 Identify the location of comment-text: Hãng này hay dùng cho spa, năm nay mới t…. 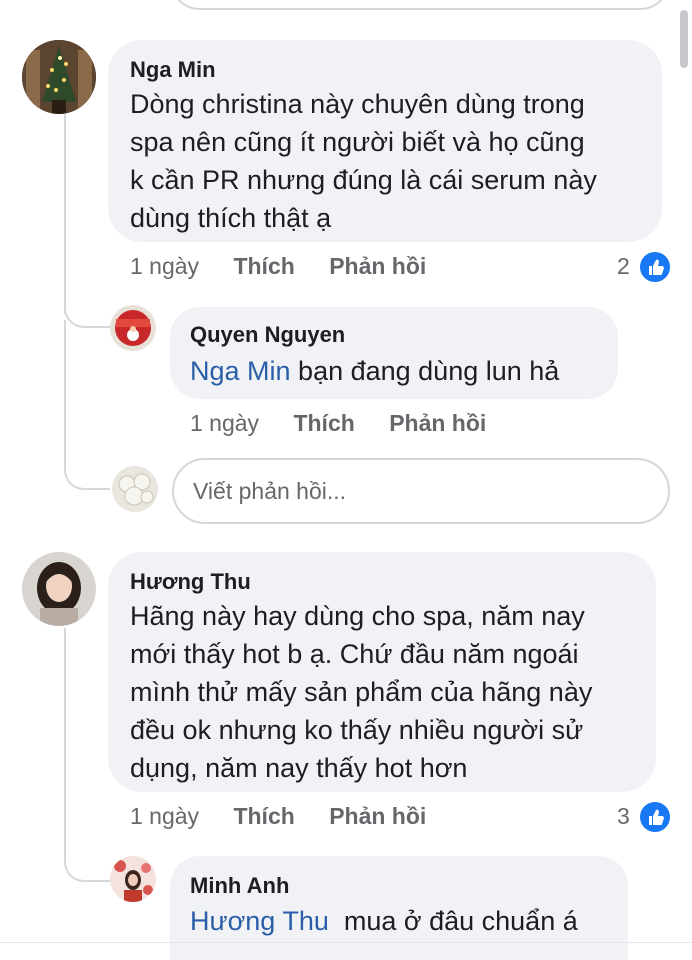
(361, 692).